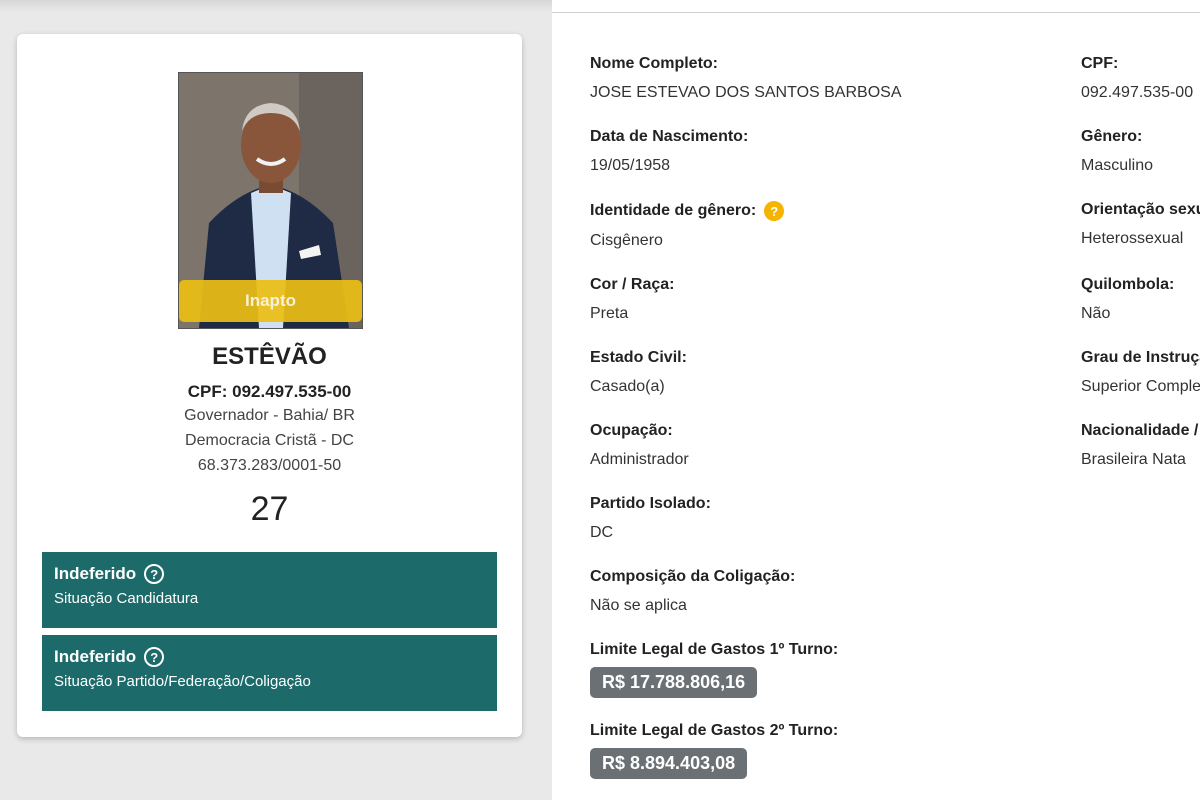 This screenshot has height=800, width=1200. I want to click on field-quilombola: Quilombola: Não, so click(1140, 299).